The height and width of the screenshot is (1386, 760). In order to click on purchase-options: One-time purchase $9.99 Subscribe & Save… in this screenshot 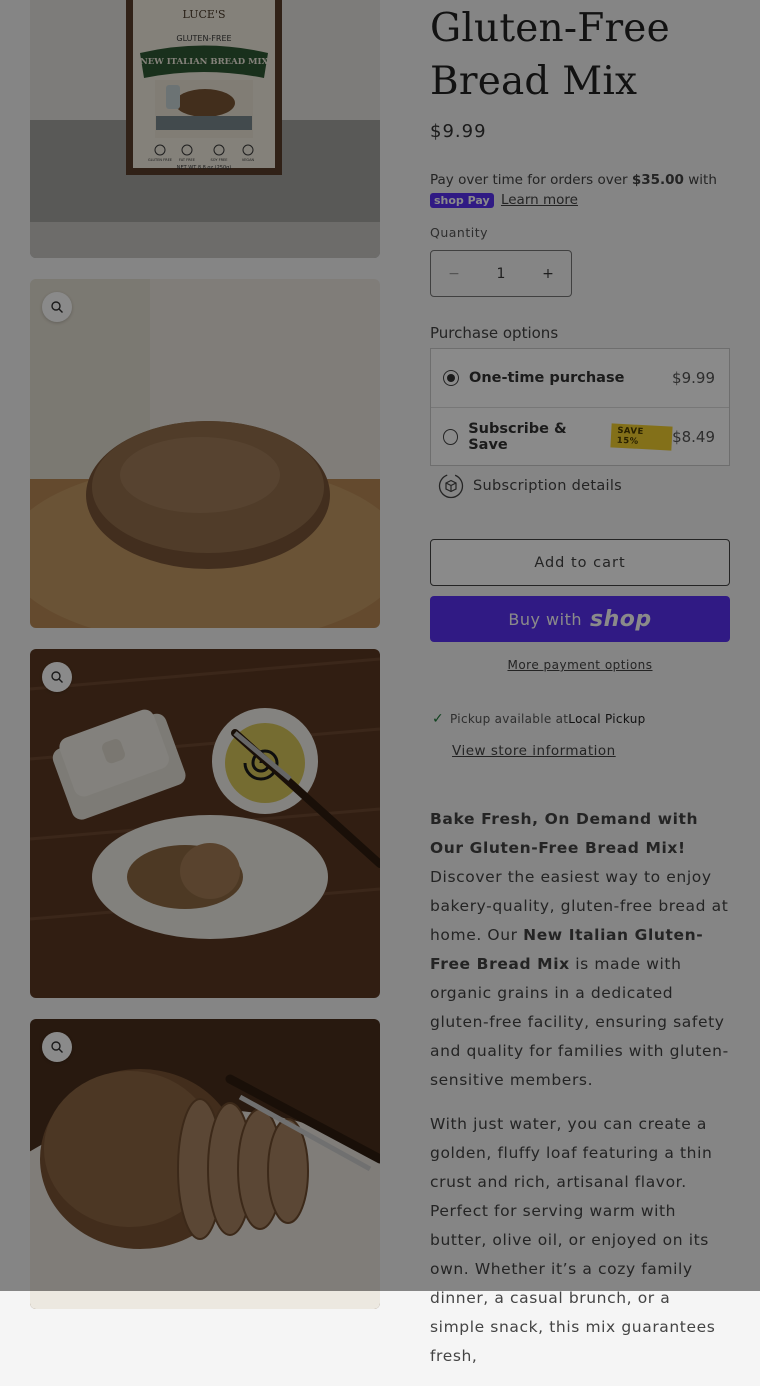, I will do `click(580, 407)`.